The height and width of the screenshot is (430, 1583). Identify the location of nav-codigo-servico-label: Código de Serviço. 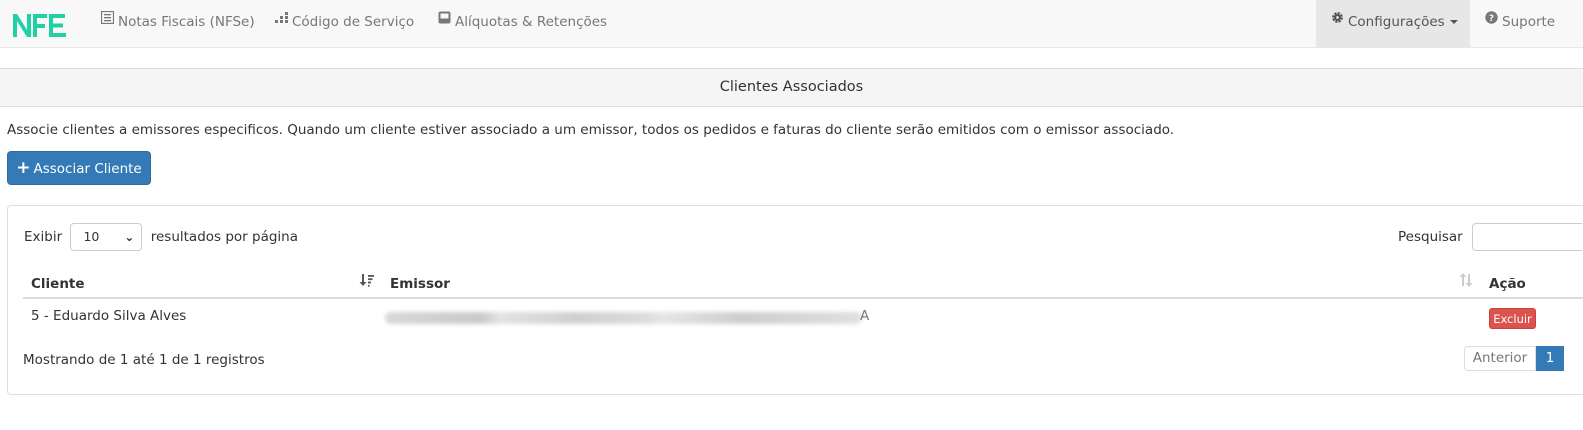
(353, 22).